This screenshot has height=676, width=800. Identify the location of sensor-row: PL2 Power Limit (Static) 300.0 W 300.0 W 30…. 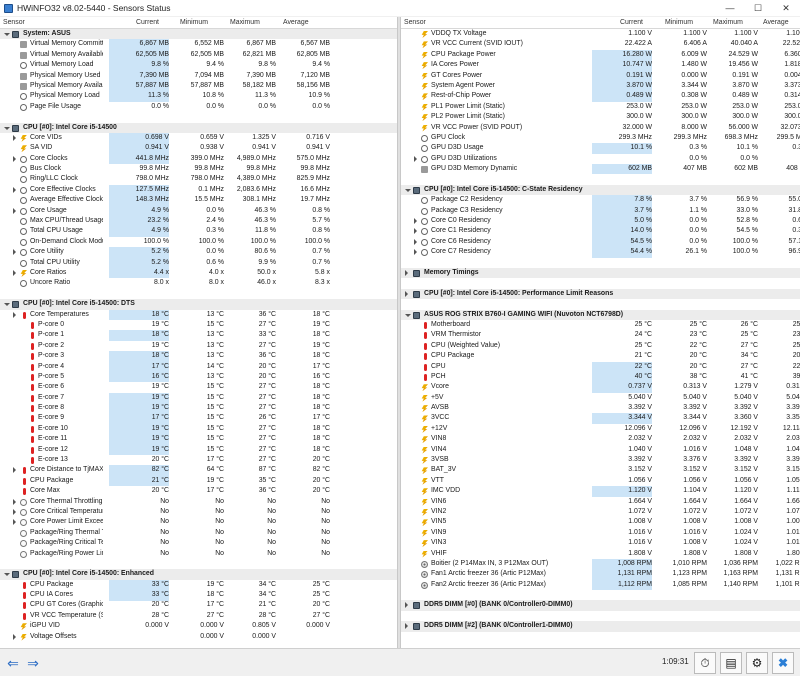
(600, 117).